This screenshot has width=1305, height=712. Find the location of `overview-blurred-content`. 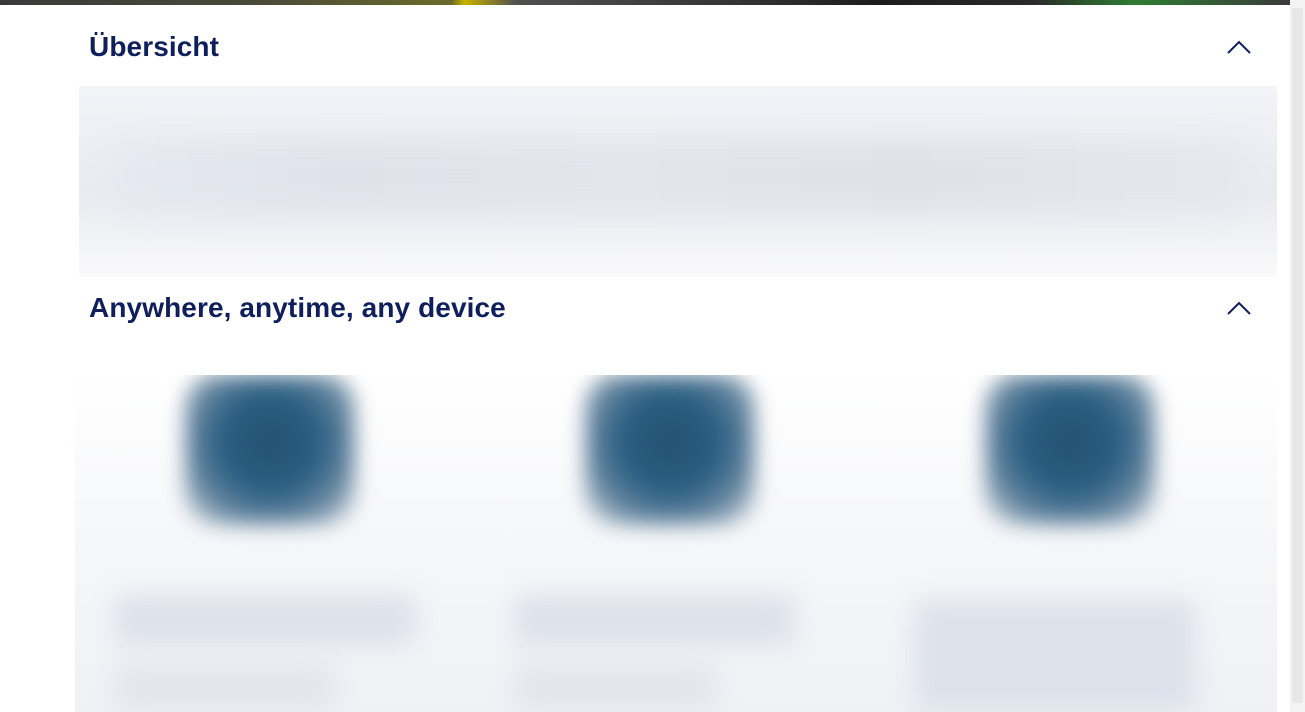

overview-blurred-content is located at coordinates (679, 176).